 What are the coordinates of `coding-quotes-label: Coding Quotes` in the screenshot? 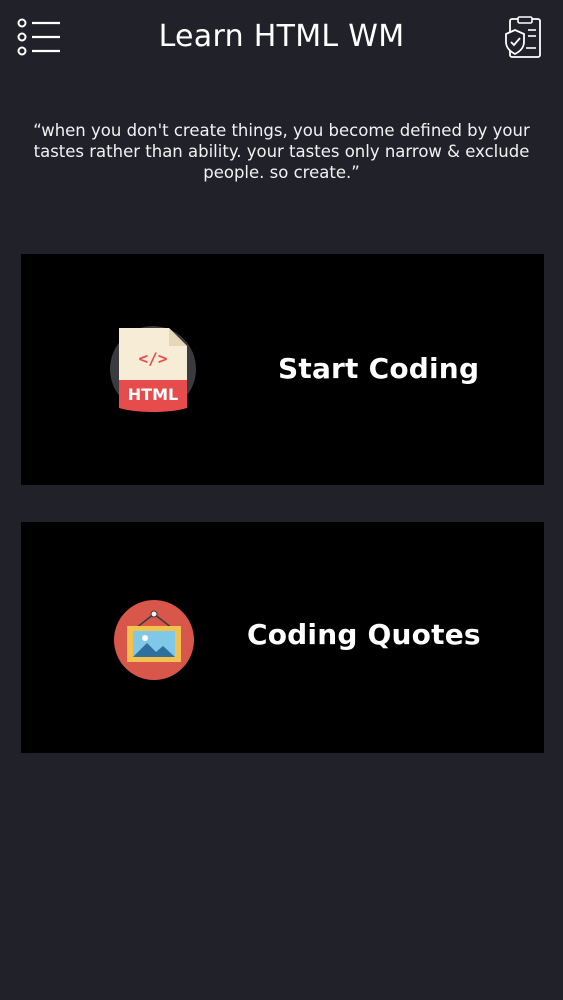 It's located at (364, 634).